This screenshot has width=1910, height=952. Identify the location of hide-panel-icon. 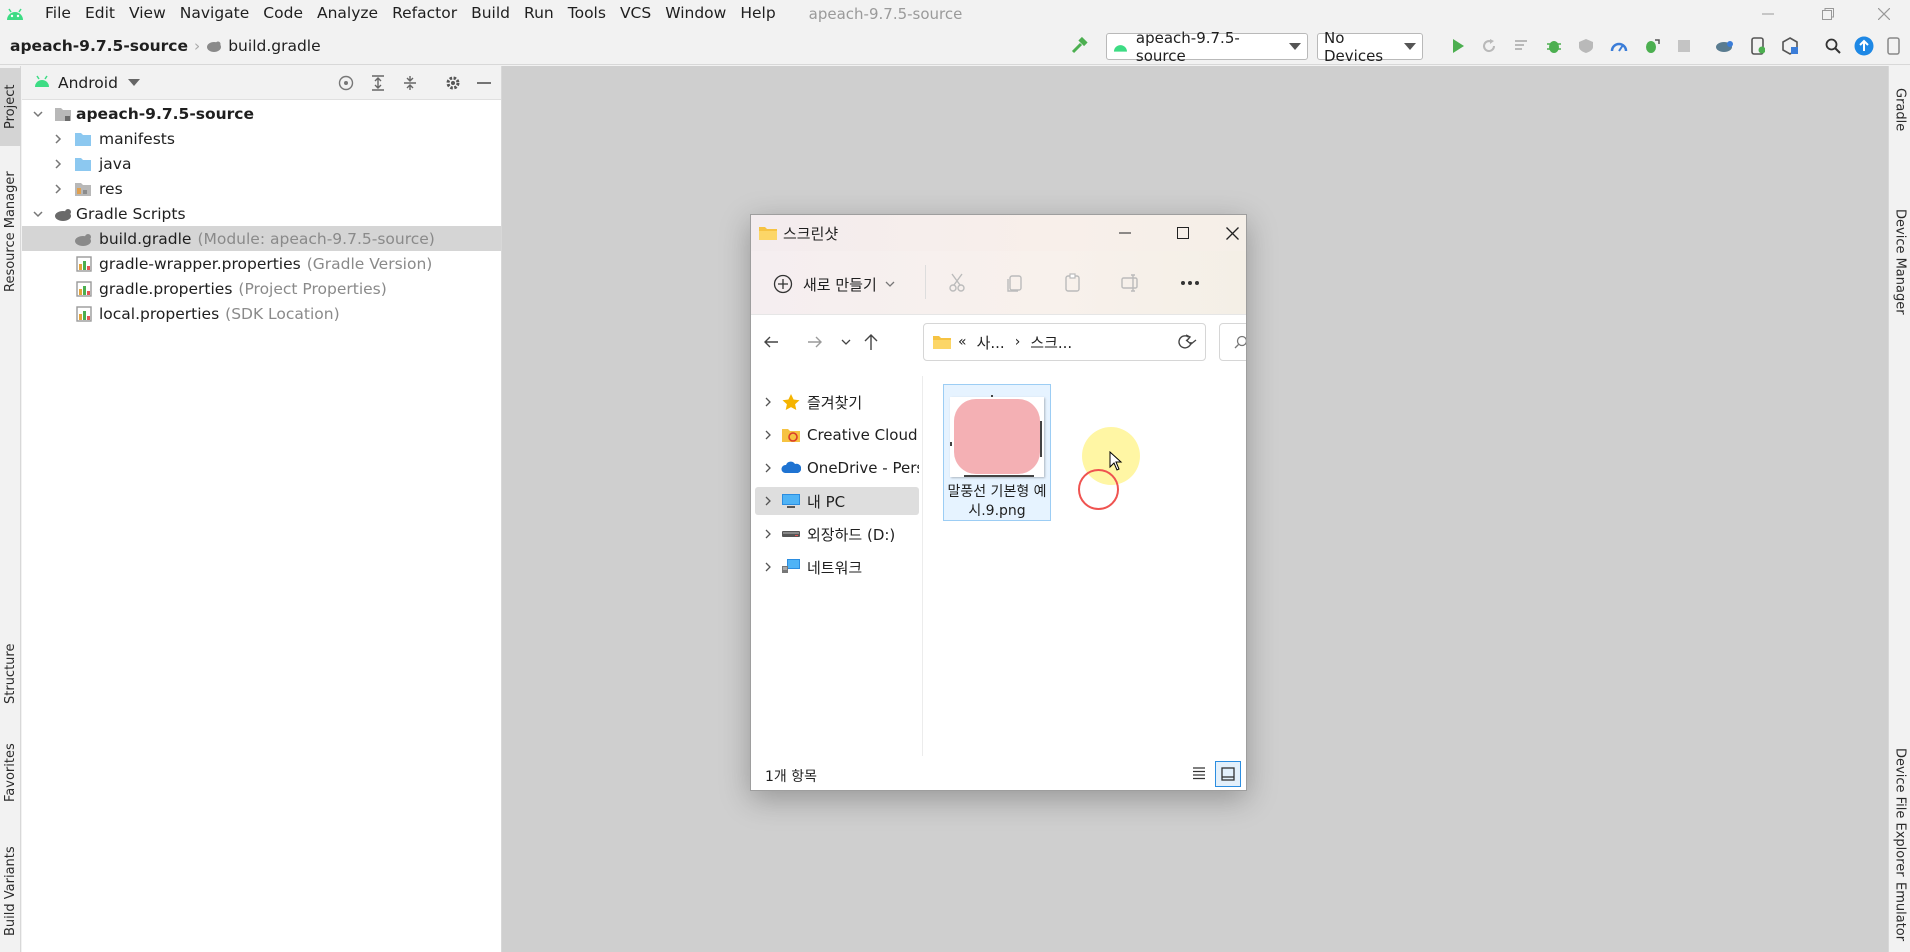
(484, 83).